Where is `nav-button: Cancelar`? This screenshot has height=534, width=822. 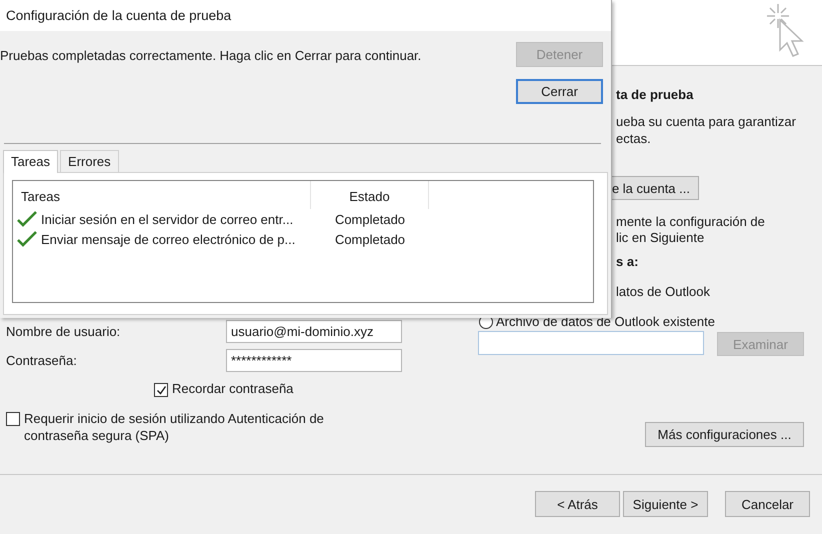 nav-button: Cancelar is located at coordinates (767, 504).